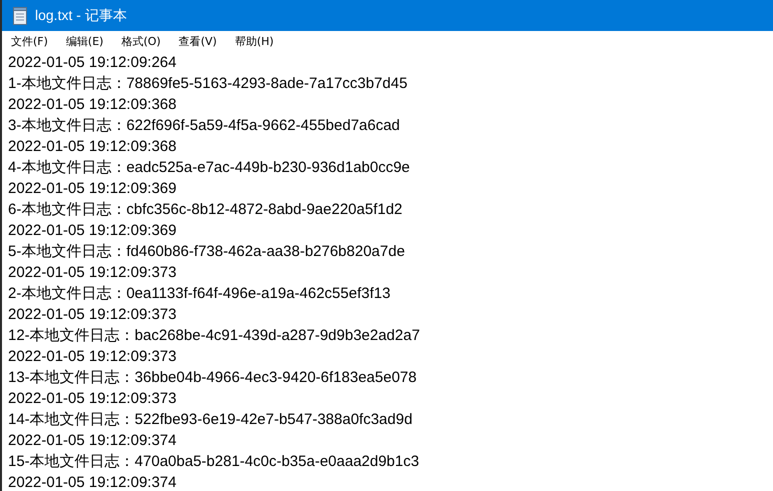 Image resolution: width=773 pixels, height=491 pixels. I want to click on text-line: 12-本地文件日志：bac268be-4c91-439d-a287-9d9b3e2ad2a7, so click(214, 336).